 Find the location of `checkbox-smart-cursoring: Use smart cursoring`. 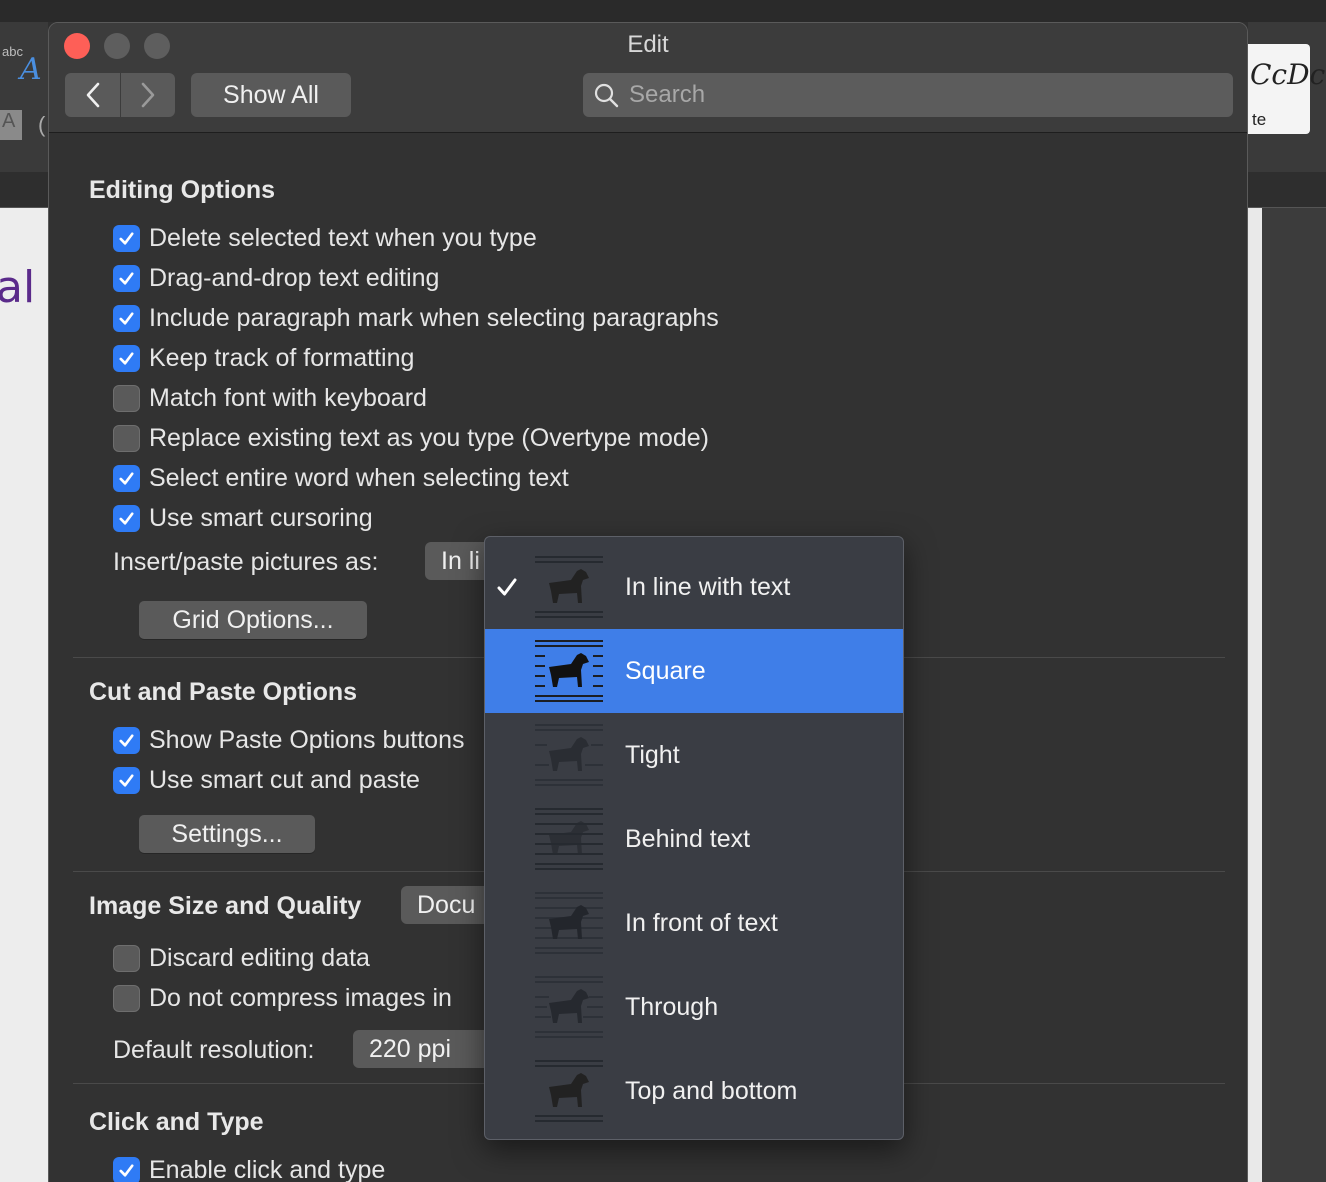

checkbox-smart-cursoring: Use smart cursoring is located at coordinates (243, 518).